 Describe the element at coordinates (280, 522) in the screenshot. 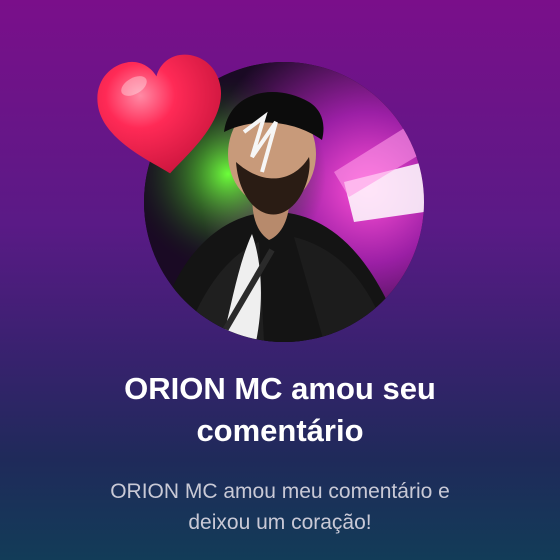

I see `notification-message-line2: deixou um coração!` at that location.